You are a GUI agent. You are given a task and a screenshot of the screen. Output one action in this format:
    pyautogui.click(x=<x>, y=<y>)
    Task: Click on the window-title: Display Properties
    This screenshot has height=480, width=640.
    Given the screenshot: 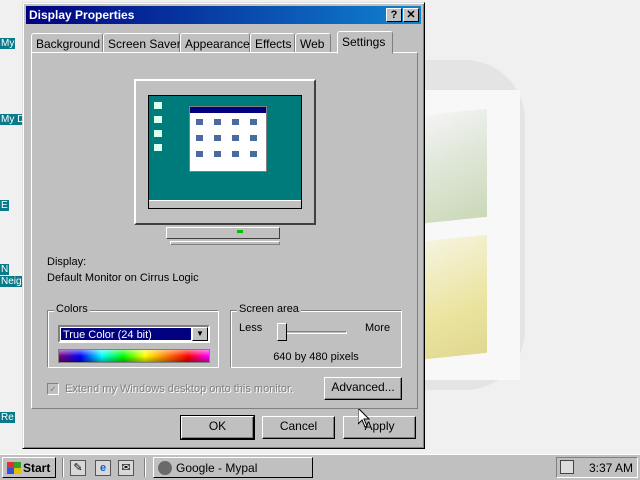 What is the action you would take?
    pyautogui.click(x=82, y=15)
    